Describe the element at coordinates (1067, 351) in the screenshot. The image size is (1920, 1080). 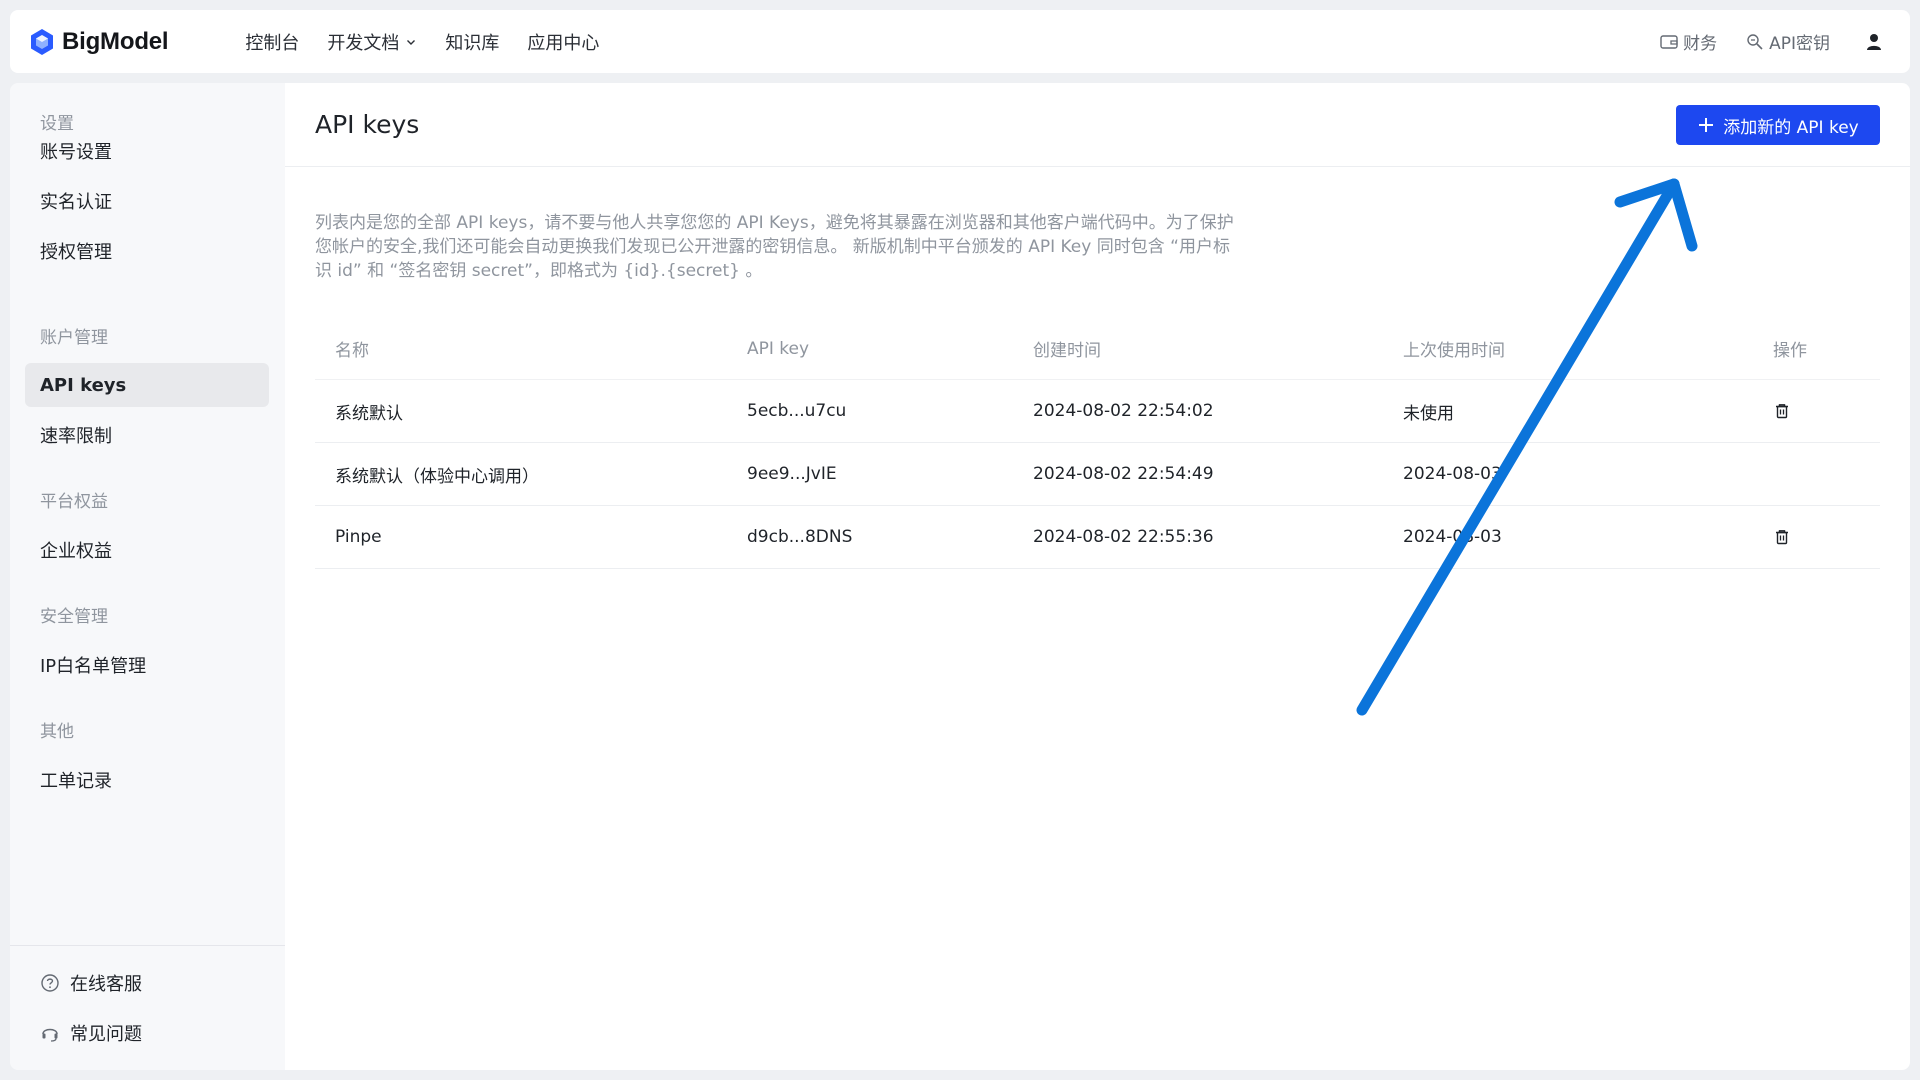
I see `header-created: 创建时间` at that location.